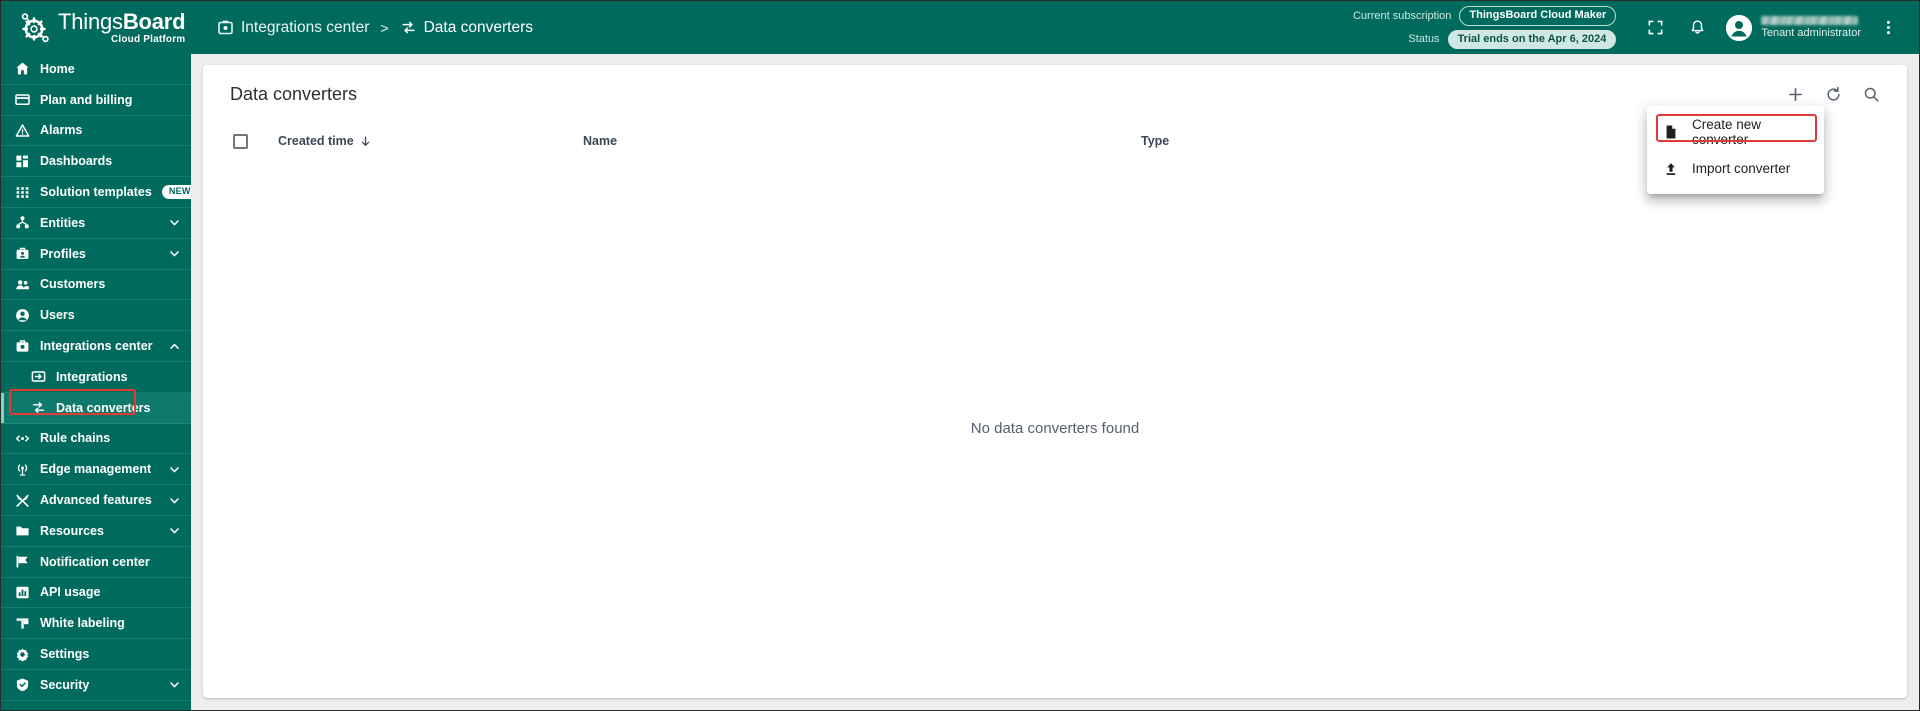 The height and width of the screenshot is (711, 1920). I want to click on sidebar-item-notification-center: Notification center, so click(96, 562).